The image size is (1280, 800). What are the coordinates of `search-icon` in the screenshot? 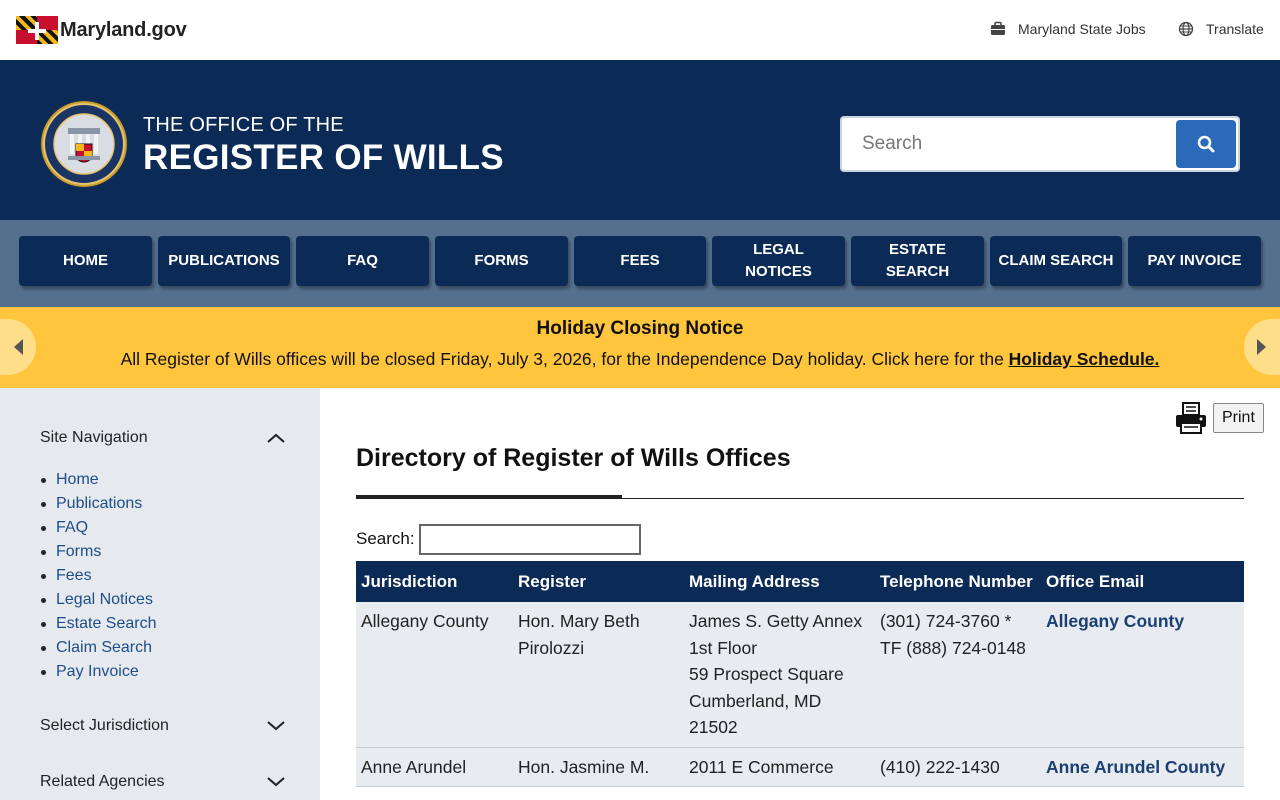 It's located at (1206, 144).